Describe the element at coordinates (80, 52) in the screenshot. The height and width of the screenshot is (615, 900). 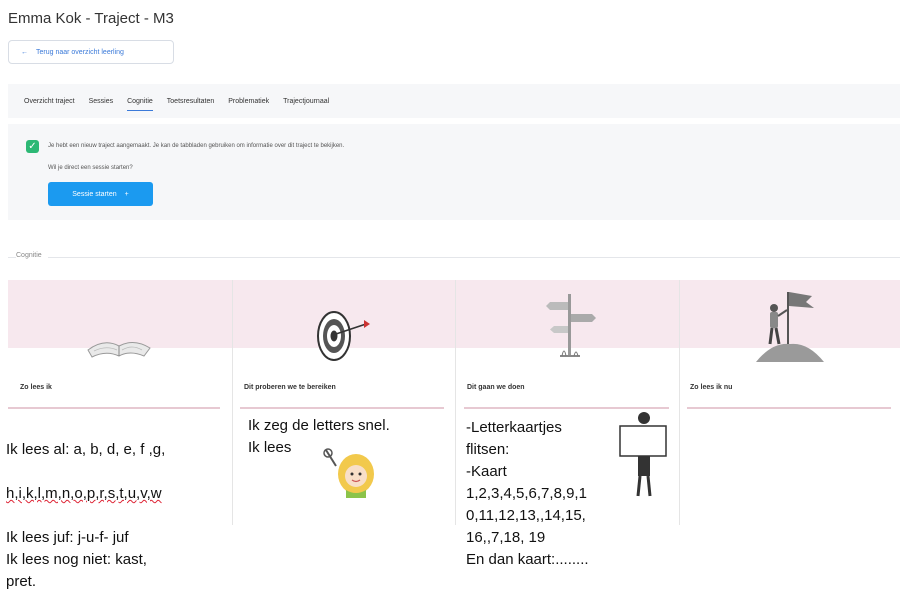
I see `back-button-label: Terug naar overzicht leerling` at that location.